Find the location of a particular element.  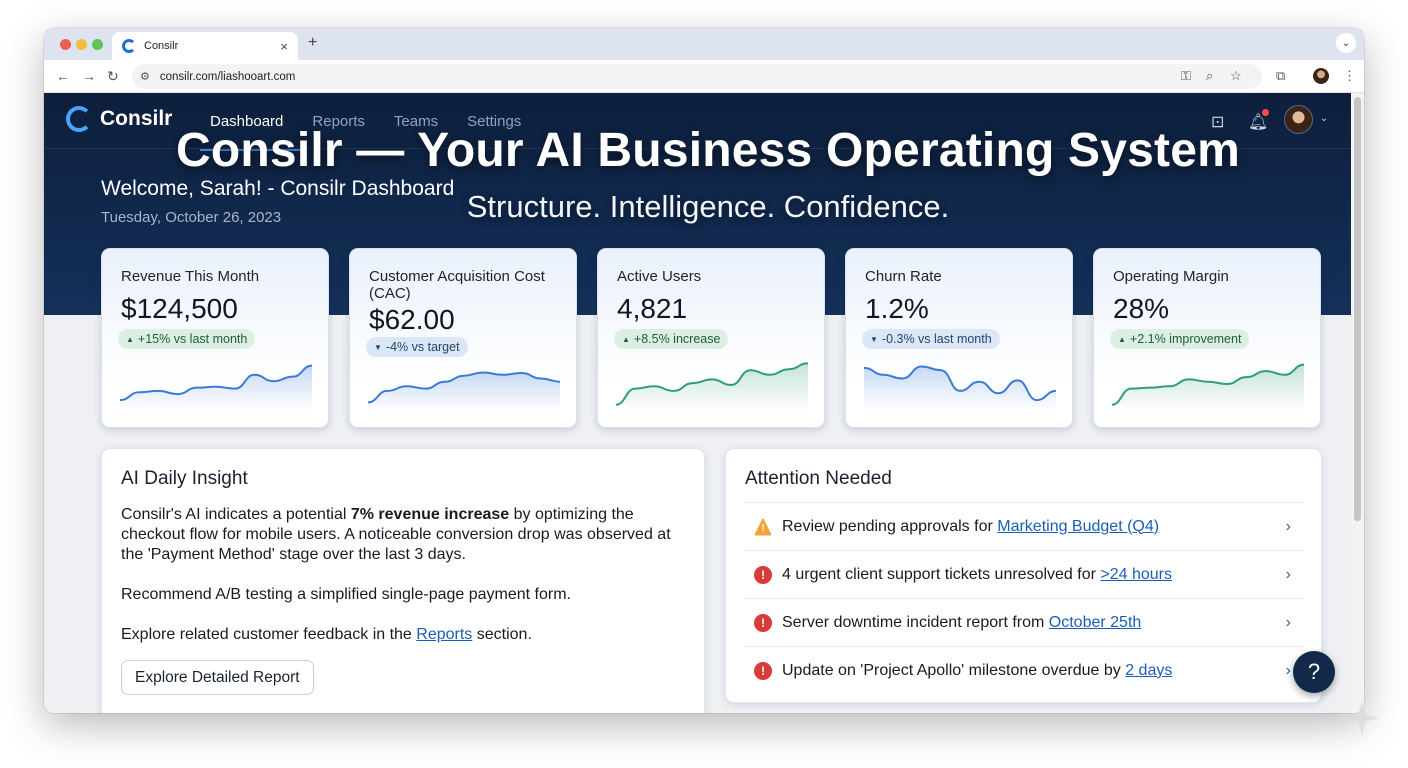

kpi-card-operating-margin: Operating Margin 28% ▲ +2.1% improvement is located at coordinates (1207, 338).